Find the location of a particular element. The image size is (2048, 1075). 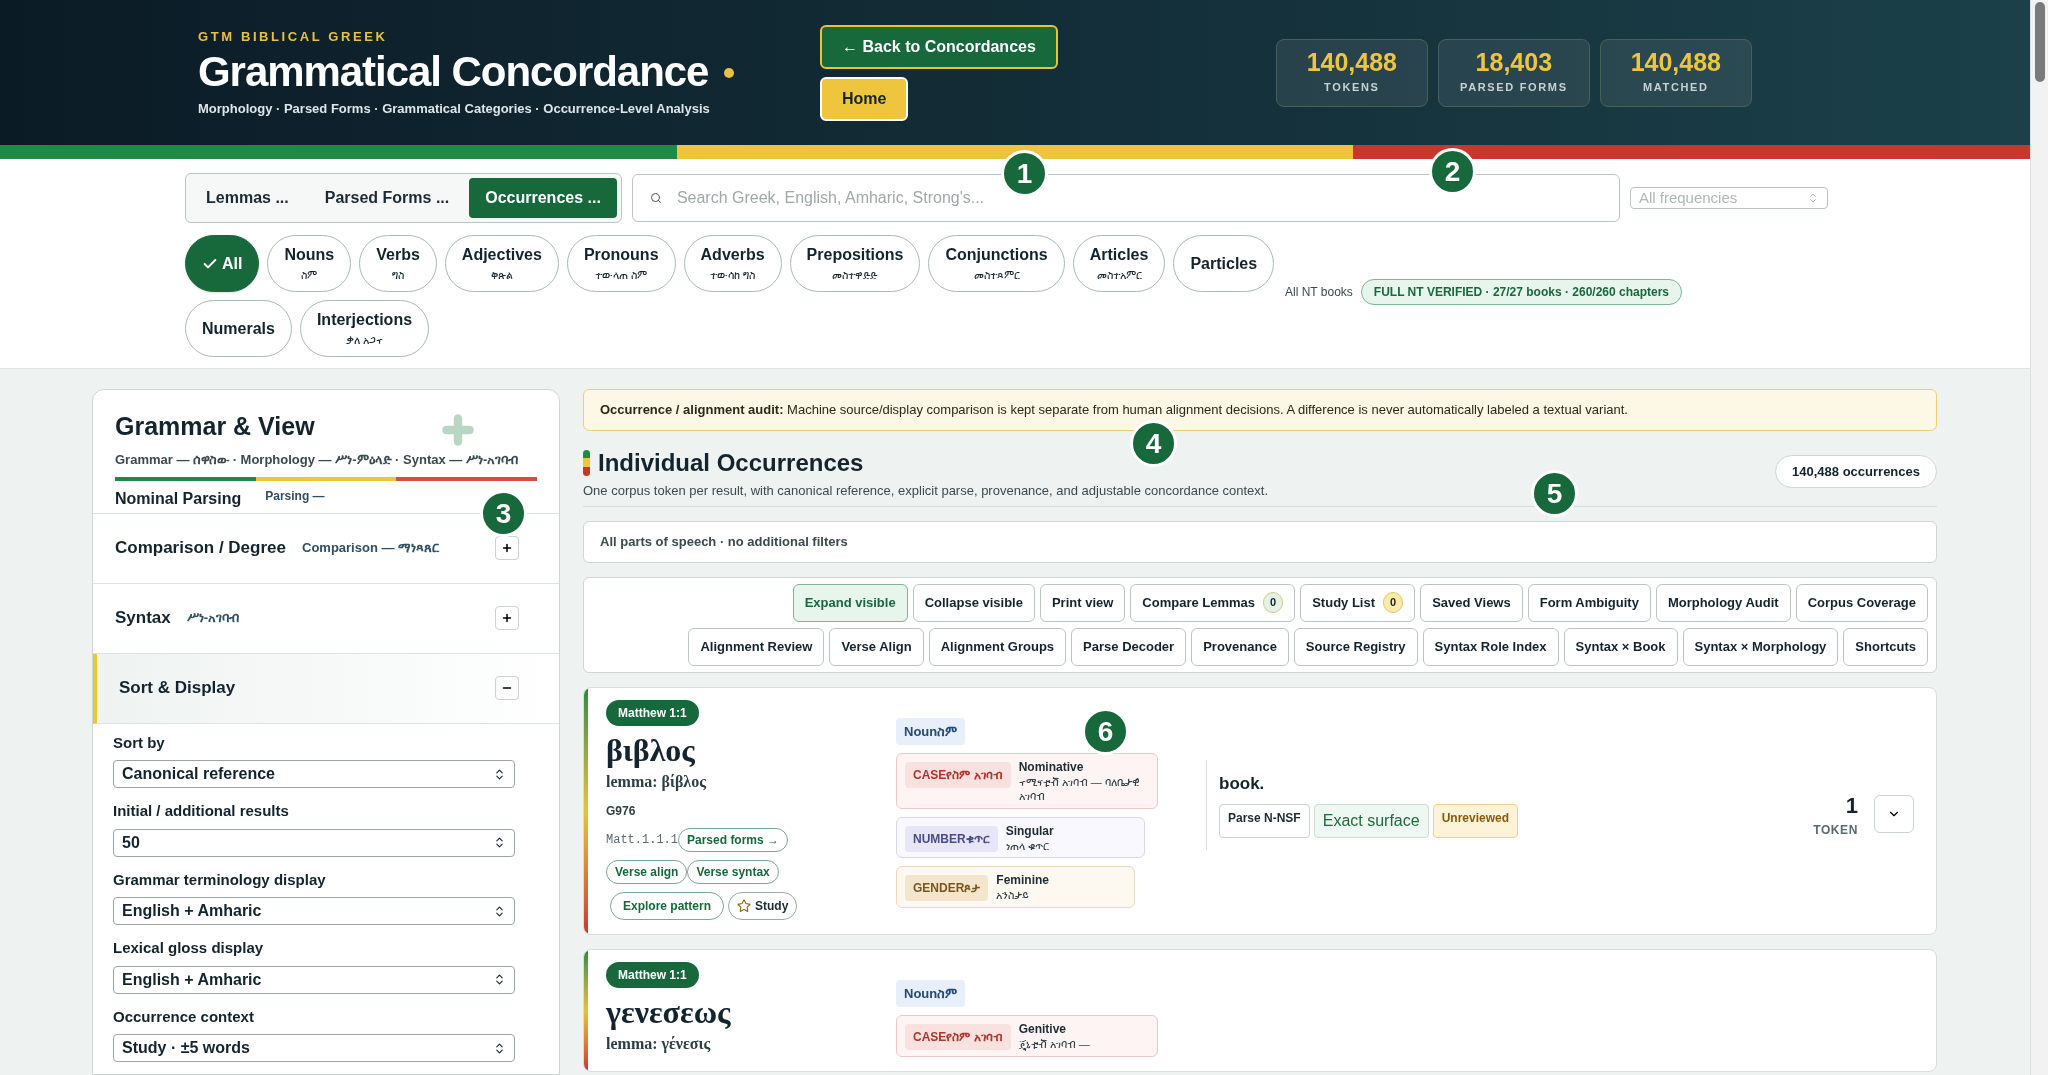

toolbar-button: Collapse visible is located at coordinates (973, 602).